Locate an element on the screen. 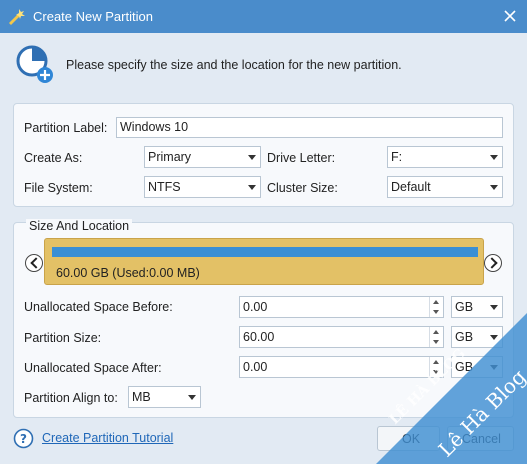  unallocated-after-unit-select: GB is located at coordinates (477, 367).